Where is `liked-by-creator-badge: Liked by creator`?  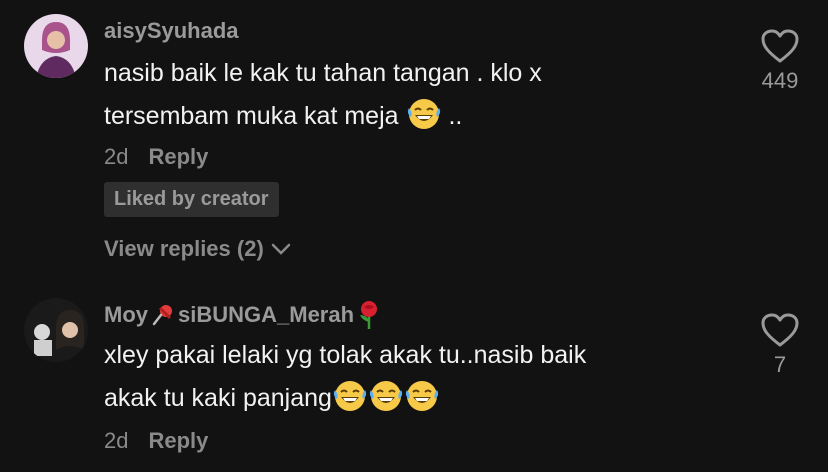
liked-by-creator-badge: Liked by creator is located at coordinates (191, 199).